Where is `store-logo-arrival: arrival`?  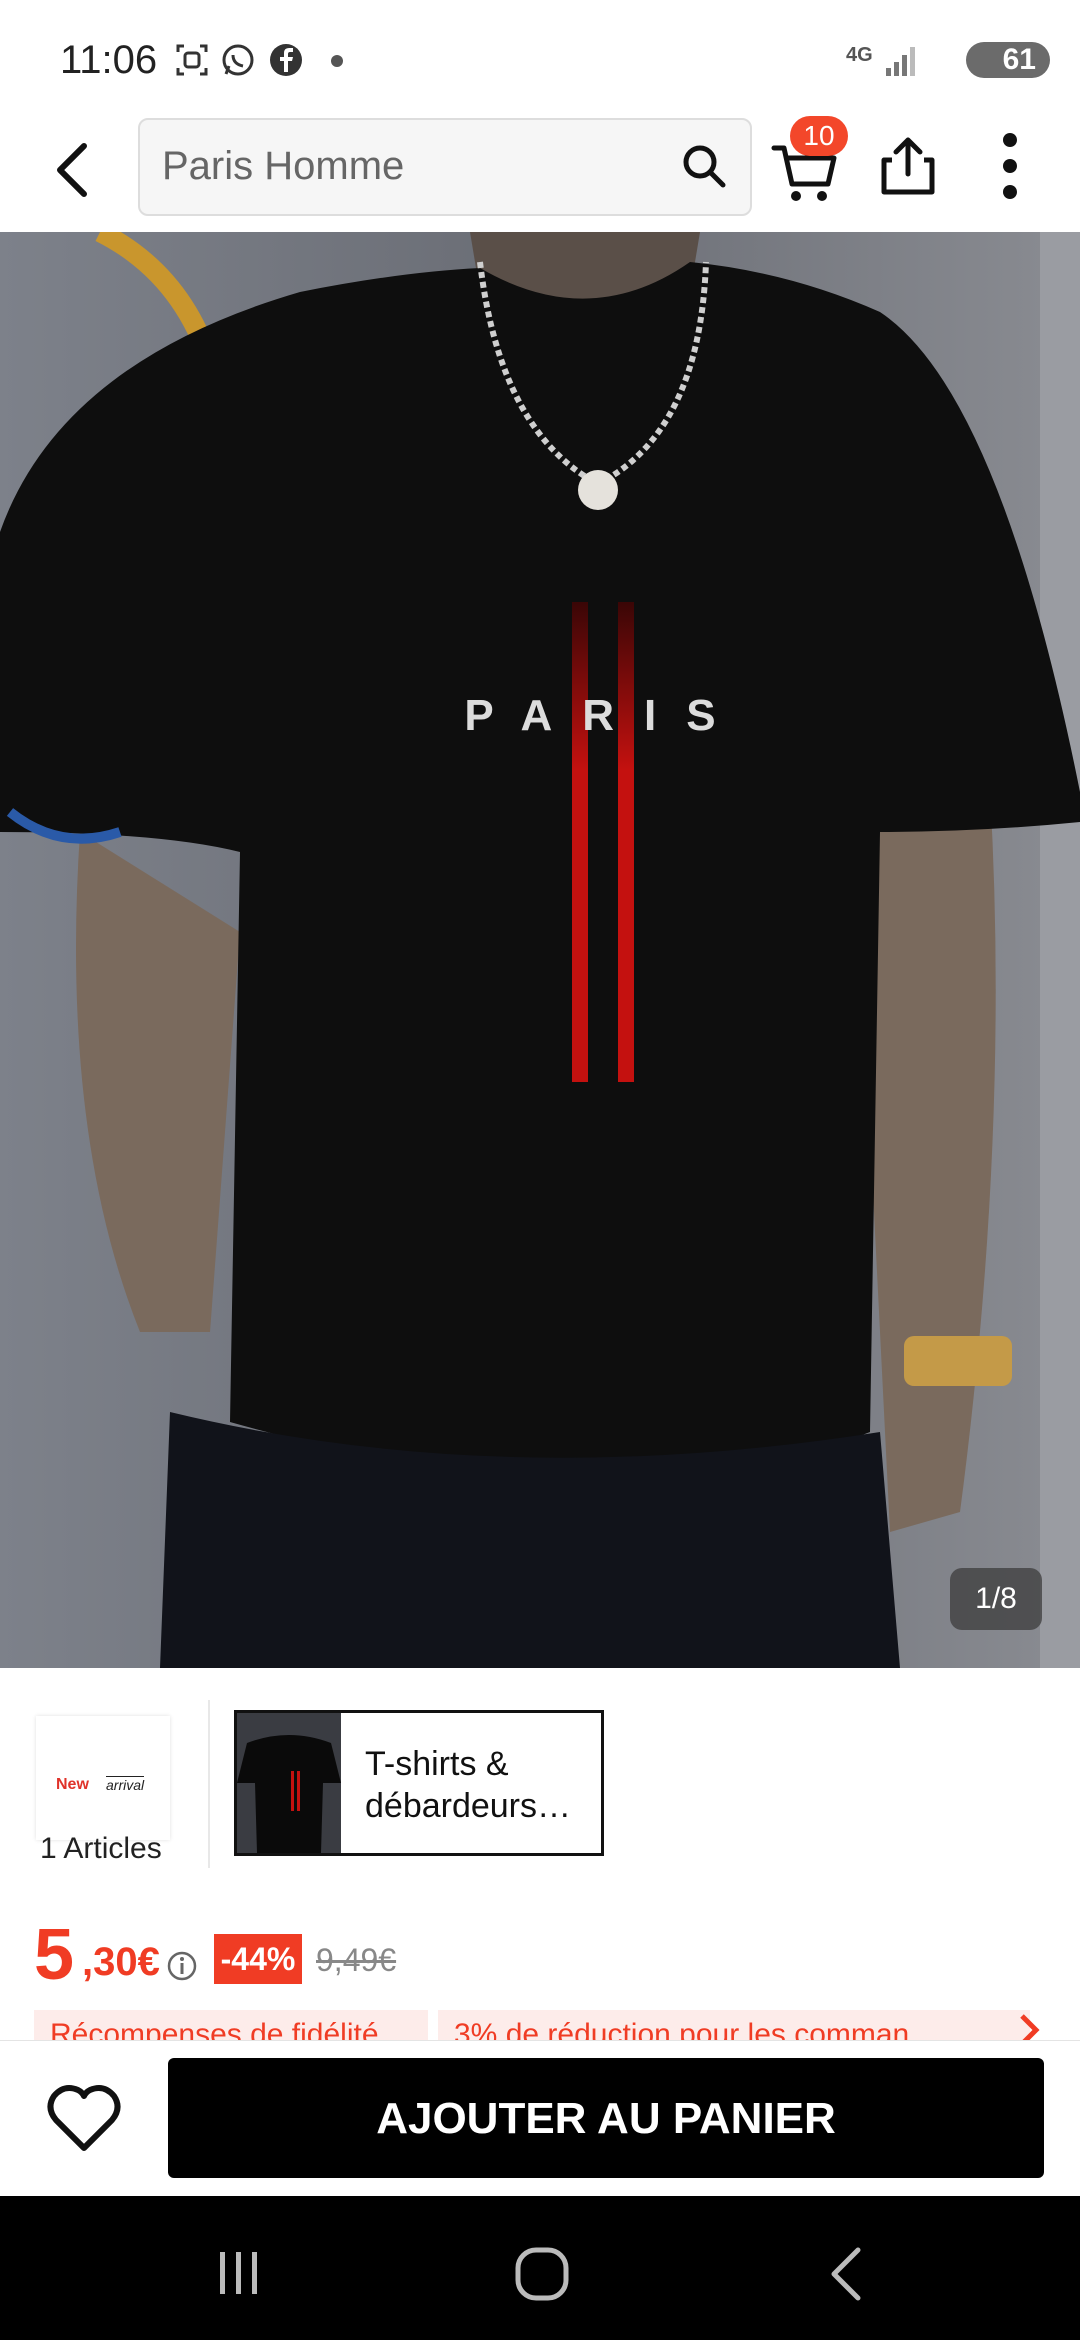 store-logo-arrival: arrival is located at coordinates (125, 1784).